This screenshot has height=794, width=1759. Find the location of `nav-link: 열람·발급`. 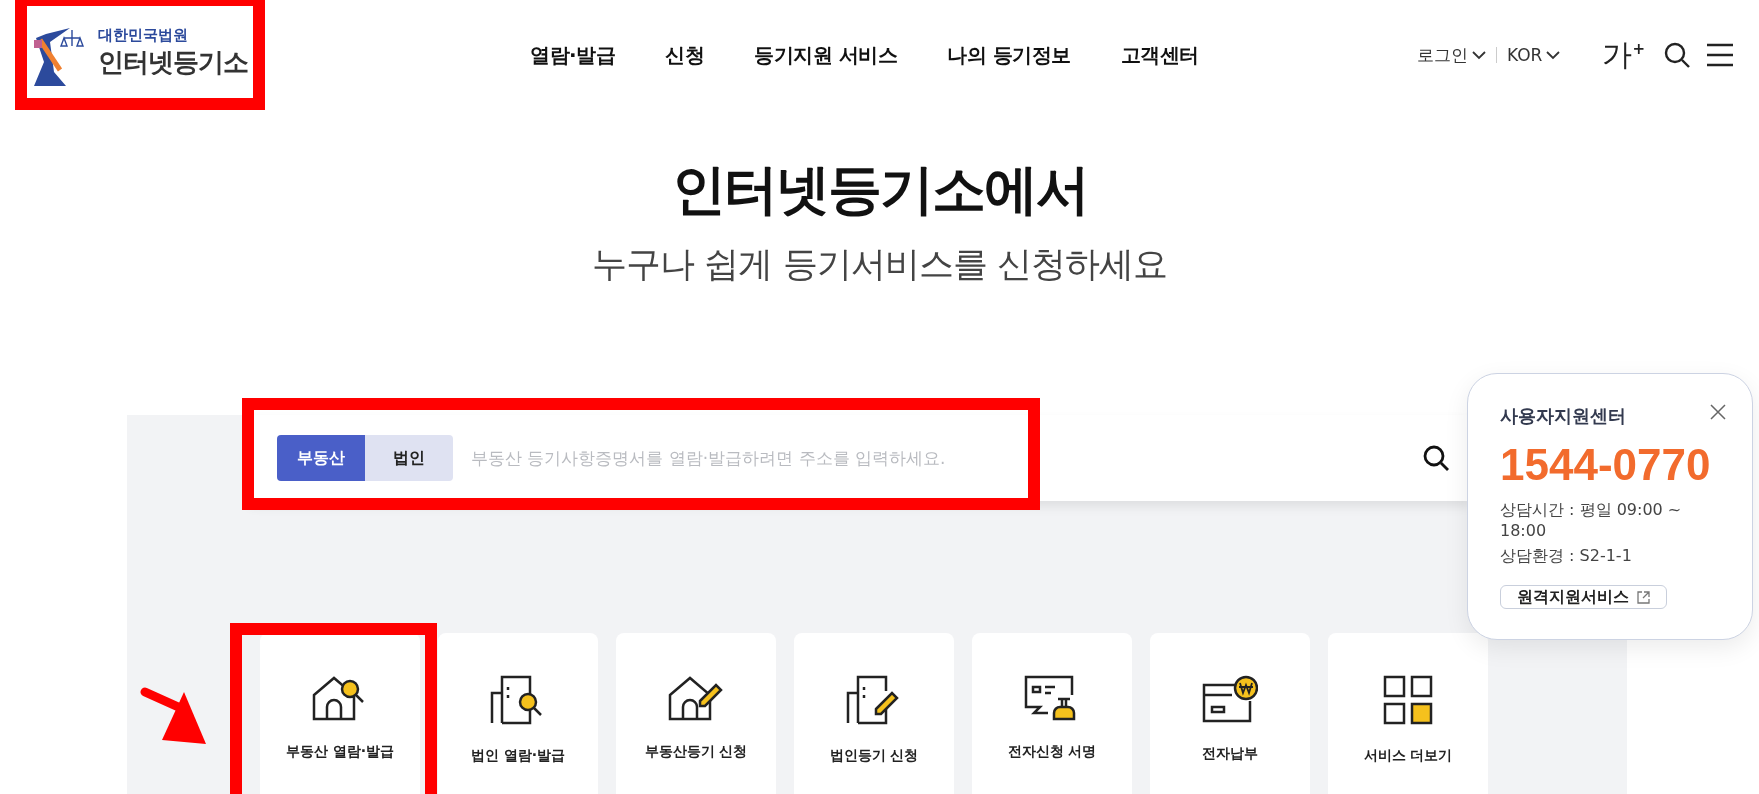

nav-link: 열람·발급 is located at coordinates (573, 55).